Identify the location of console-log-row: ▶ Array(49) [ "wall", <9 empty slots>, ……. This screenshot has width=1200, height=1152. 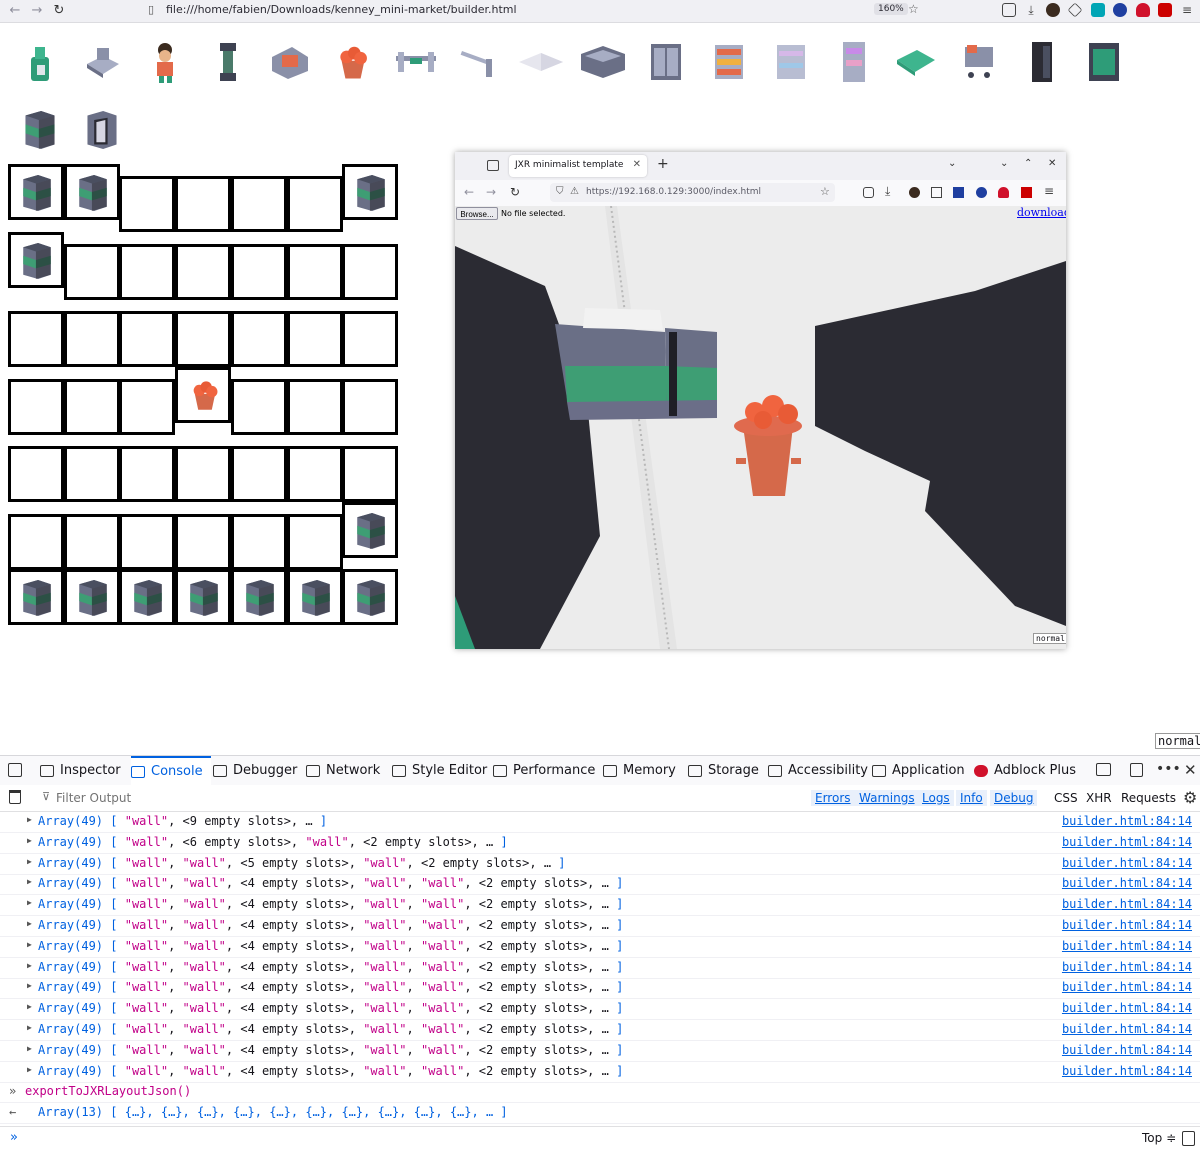
(600, 822).